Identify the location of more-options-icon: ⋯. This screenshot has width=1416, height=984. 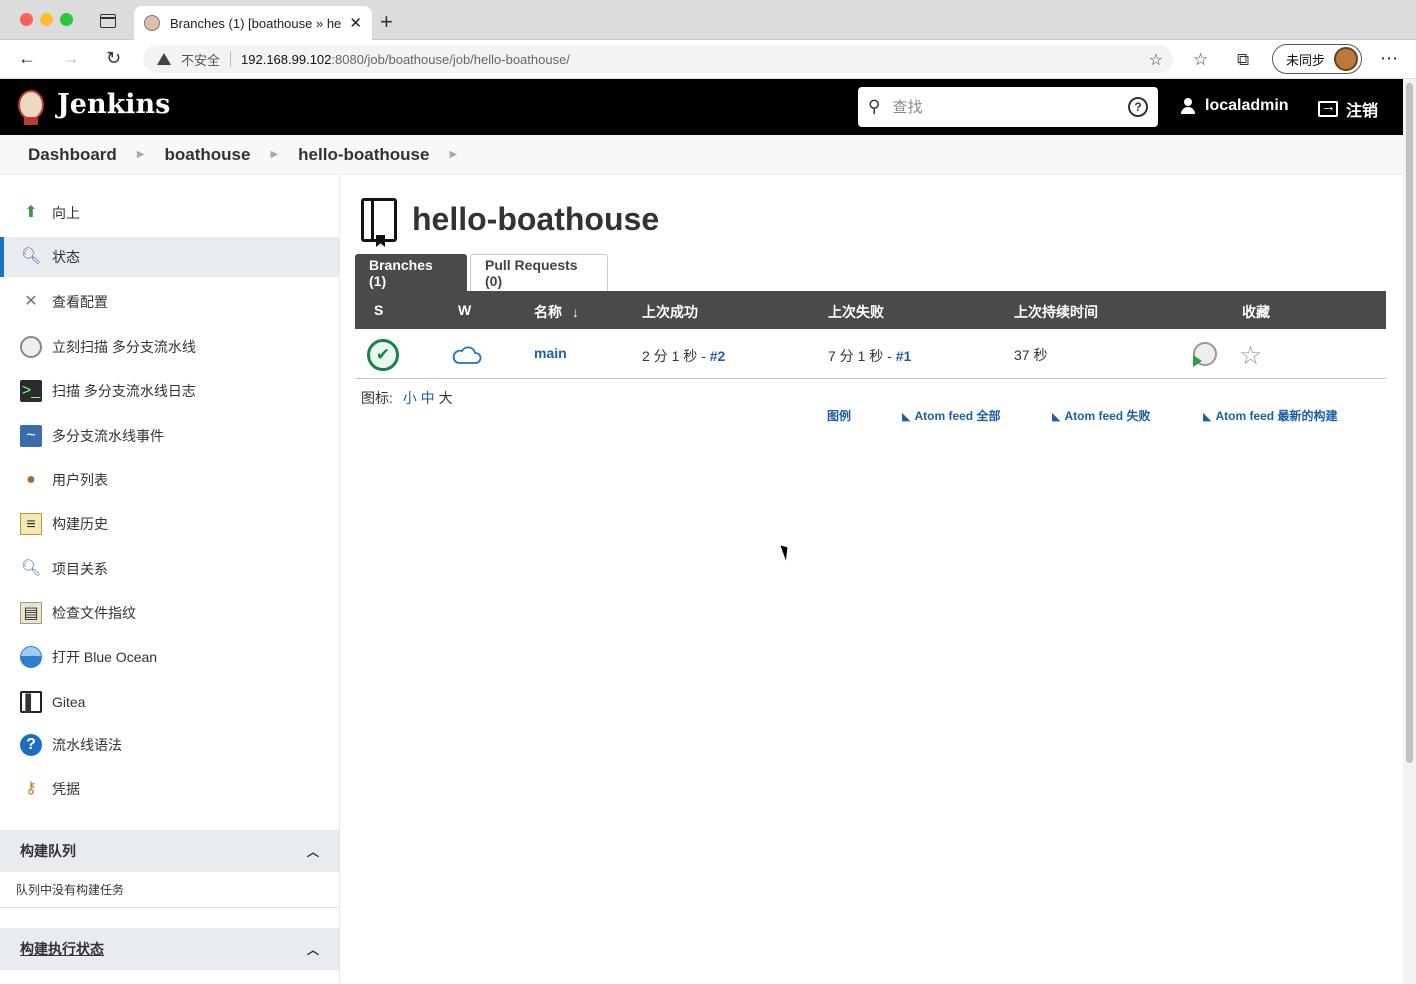
(1389, 58).